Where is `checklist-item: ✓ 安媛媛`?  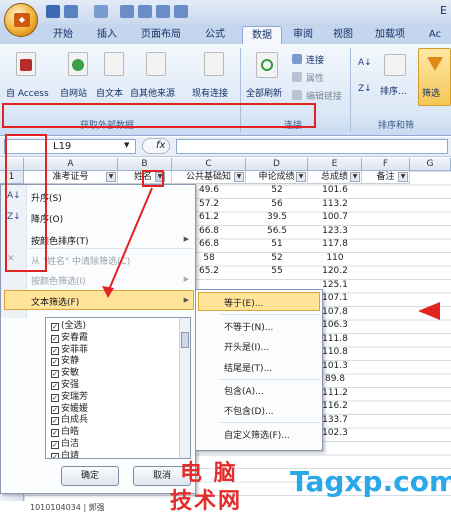 checklist-item: ✓ 安媛媛 is located at coordinates (69, 409).